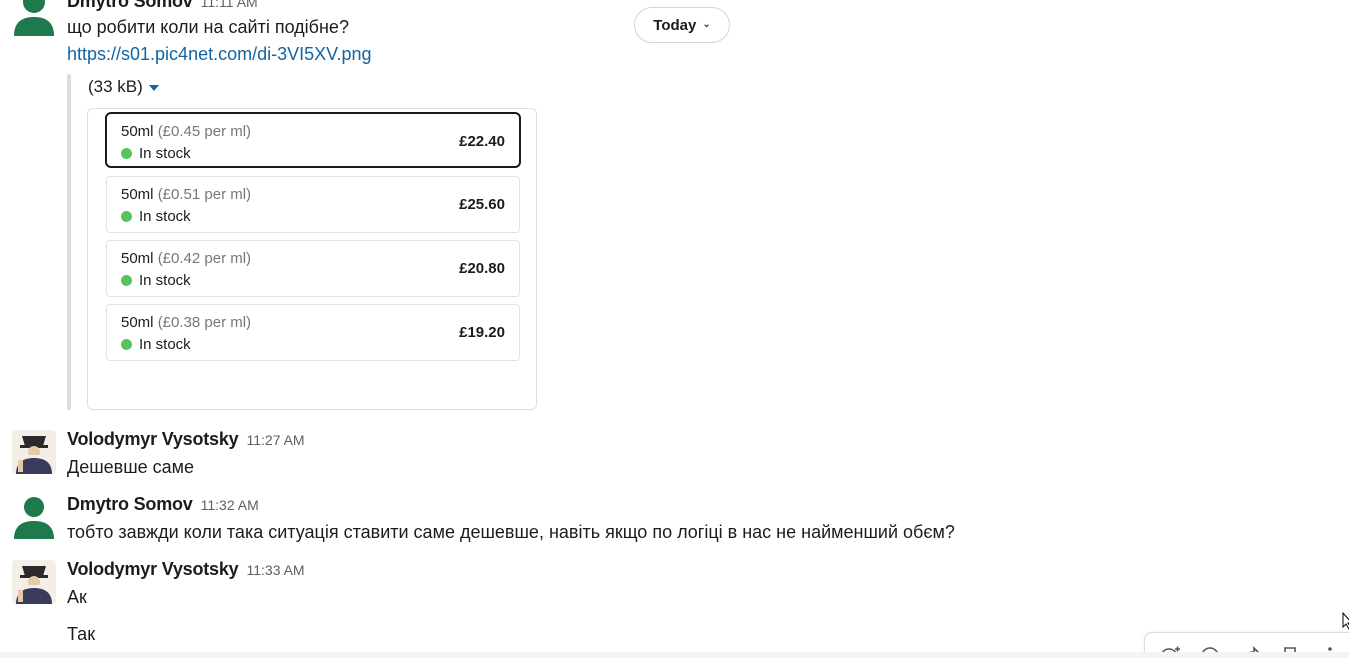 Image resolution: width=1349 pixels, height=658 pixels. I want to click on message-link-line: https://s01.pic4net.com/di-3VI5XV.png, so click(219, 54).